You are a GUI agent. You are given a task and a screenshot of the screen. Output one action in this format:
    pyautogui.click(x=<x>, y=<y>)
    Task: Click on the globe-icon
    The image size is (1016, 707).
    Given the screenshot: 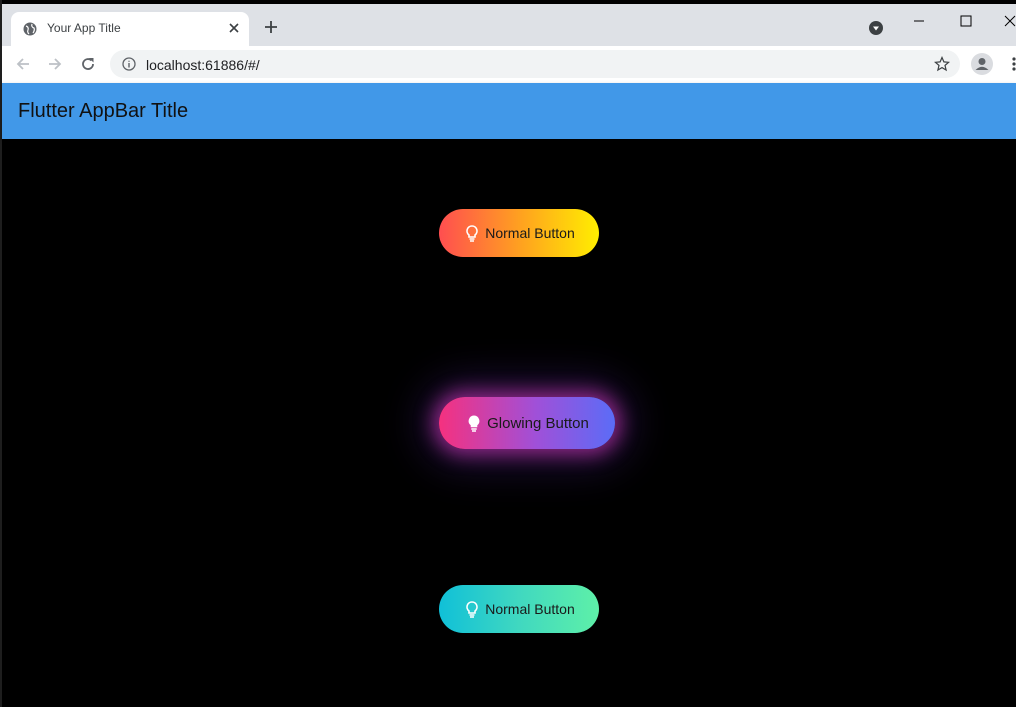 What is the action you would take?
    pyautogui.click(x=30, y=29)
    